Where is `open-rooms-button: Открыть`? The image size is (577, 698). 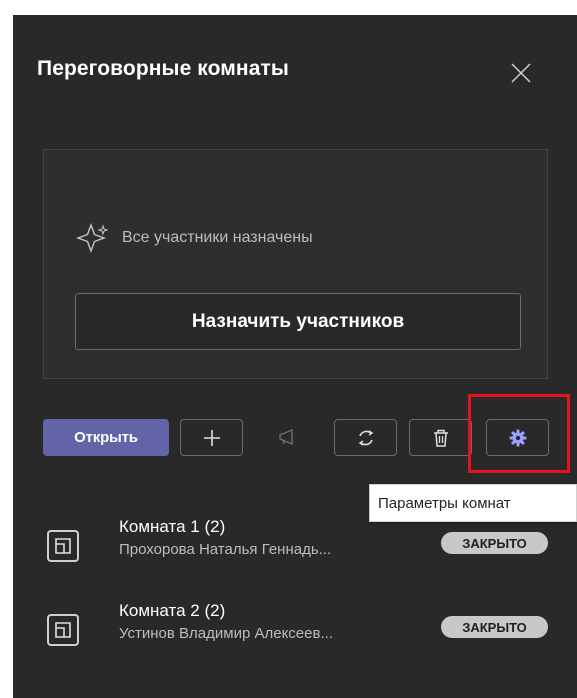 open-rooms-button: Открыть is located at coordinates (106, 437).